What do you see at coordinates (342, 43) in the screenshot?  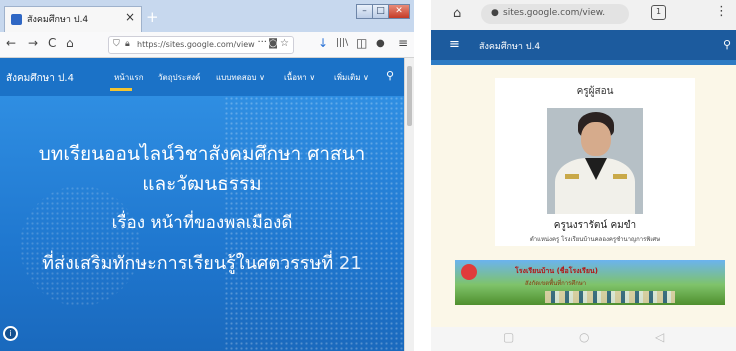 I see `library-icon: |||\` at bounding box center [342, 43].